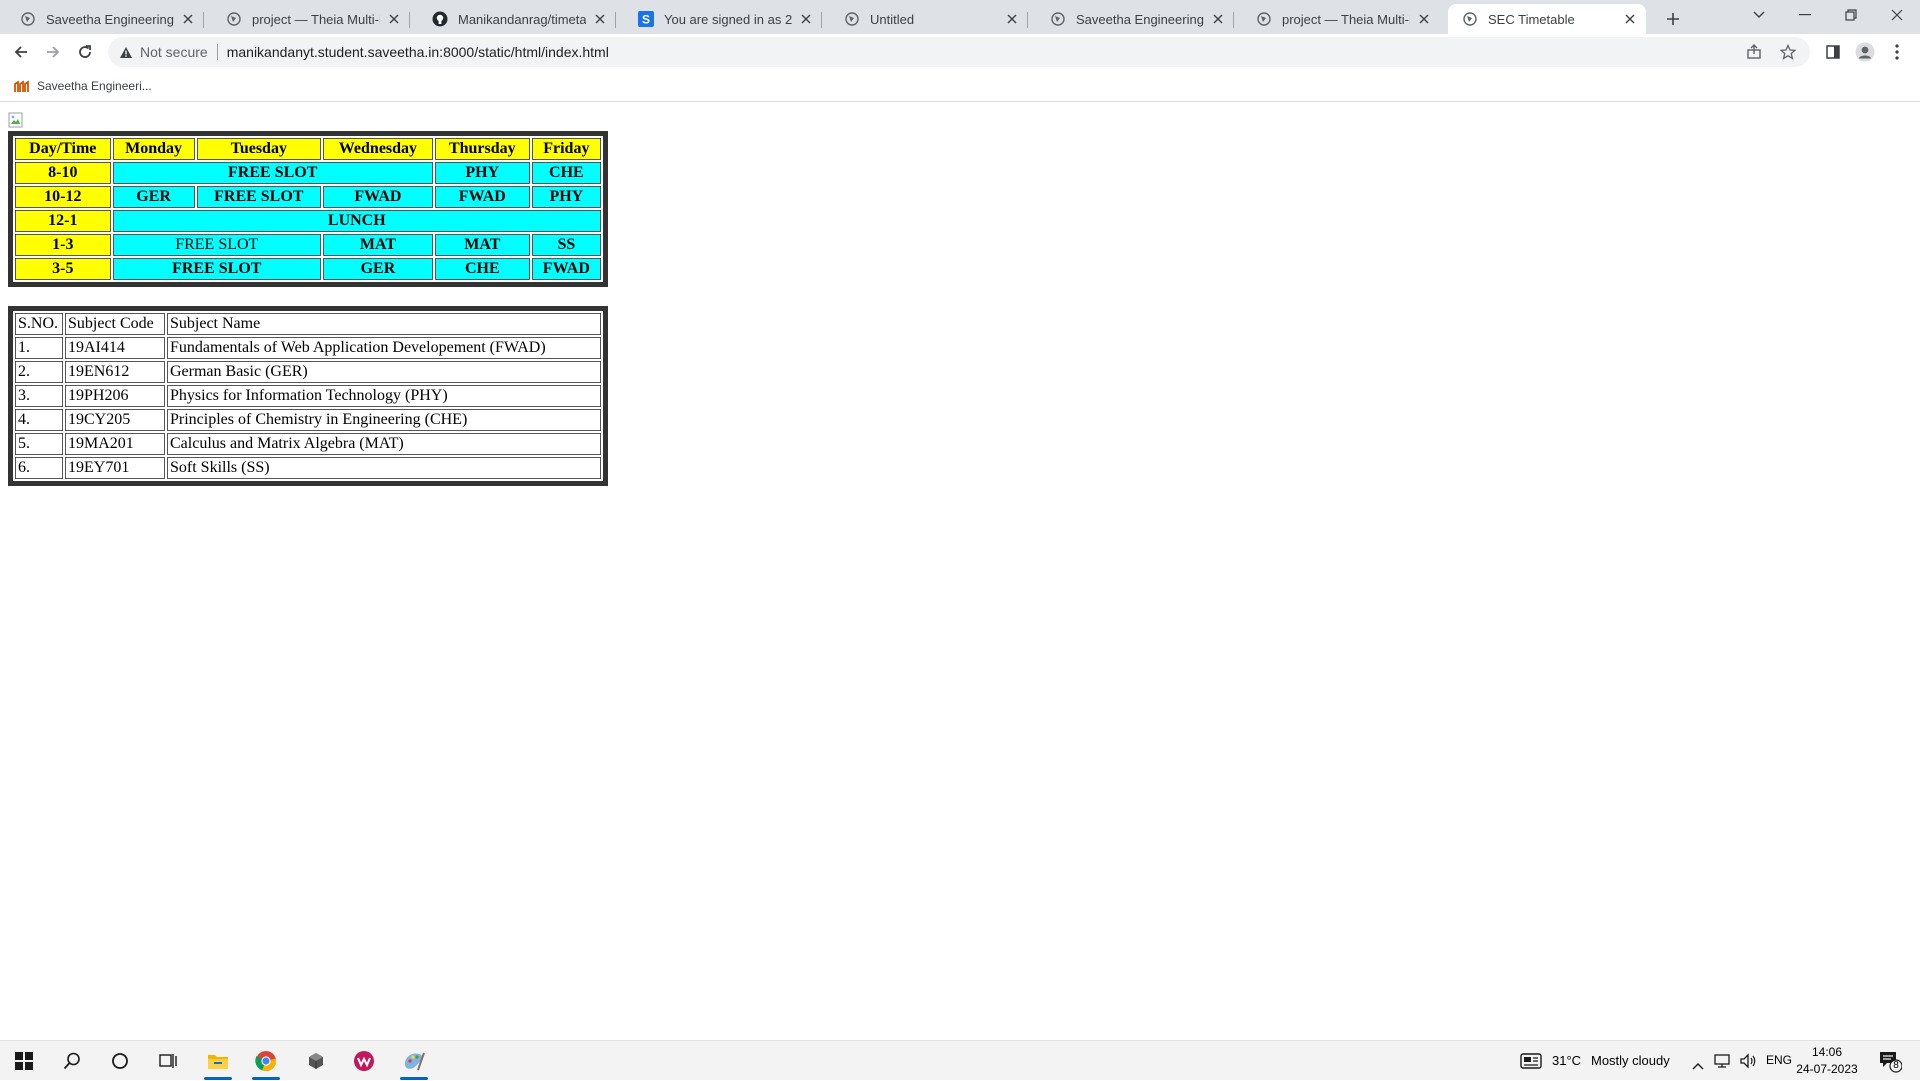 The image size is (1920, 1081). Describe the element at coordinates (566, 197) in the screenshot. I see `timetable-cell: PHY` at that location.